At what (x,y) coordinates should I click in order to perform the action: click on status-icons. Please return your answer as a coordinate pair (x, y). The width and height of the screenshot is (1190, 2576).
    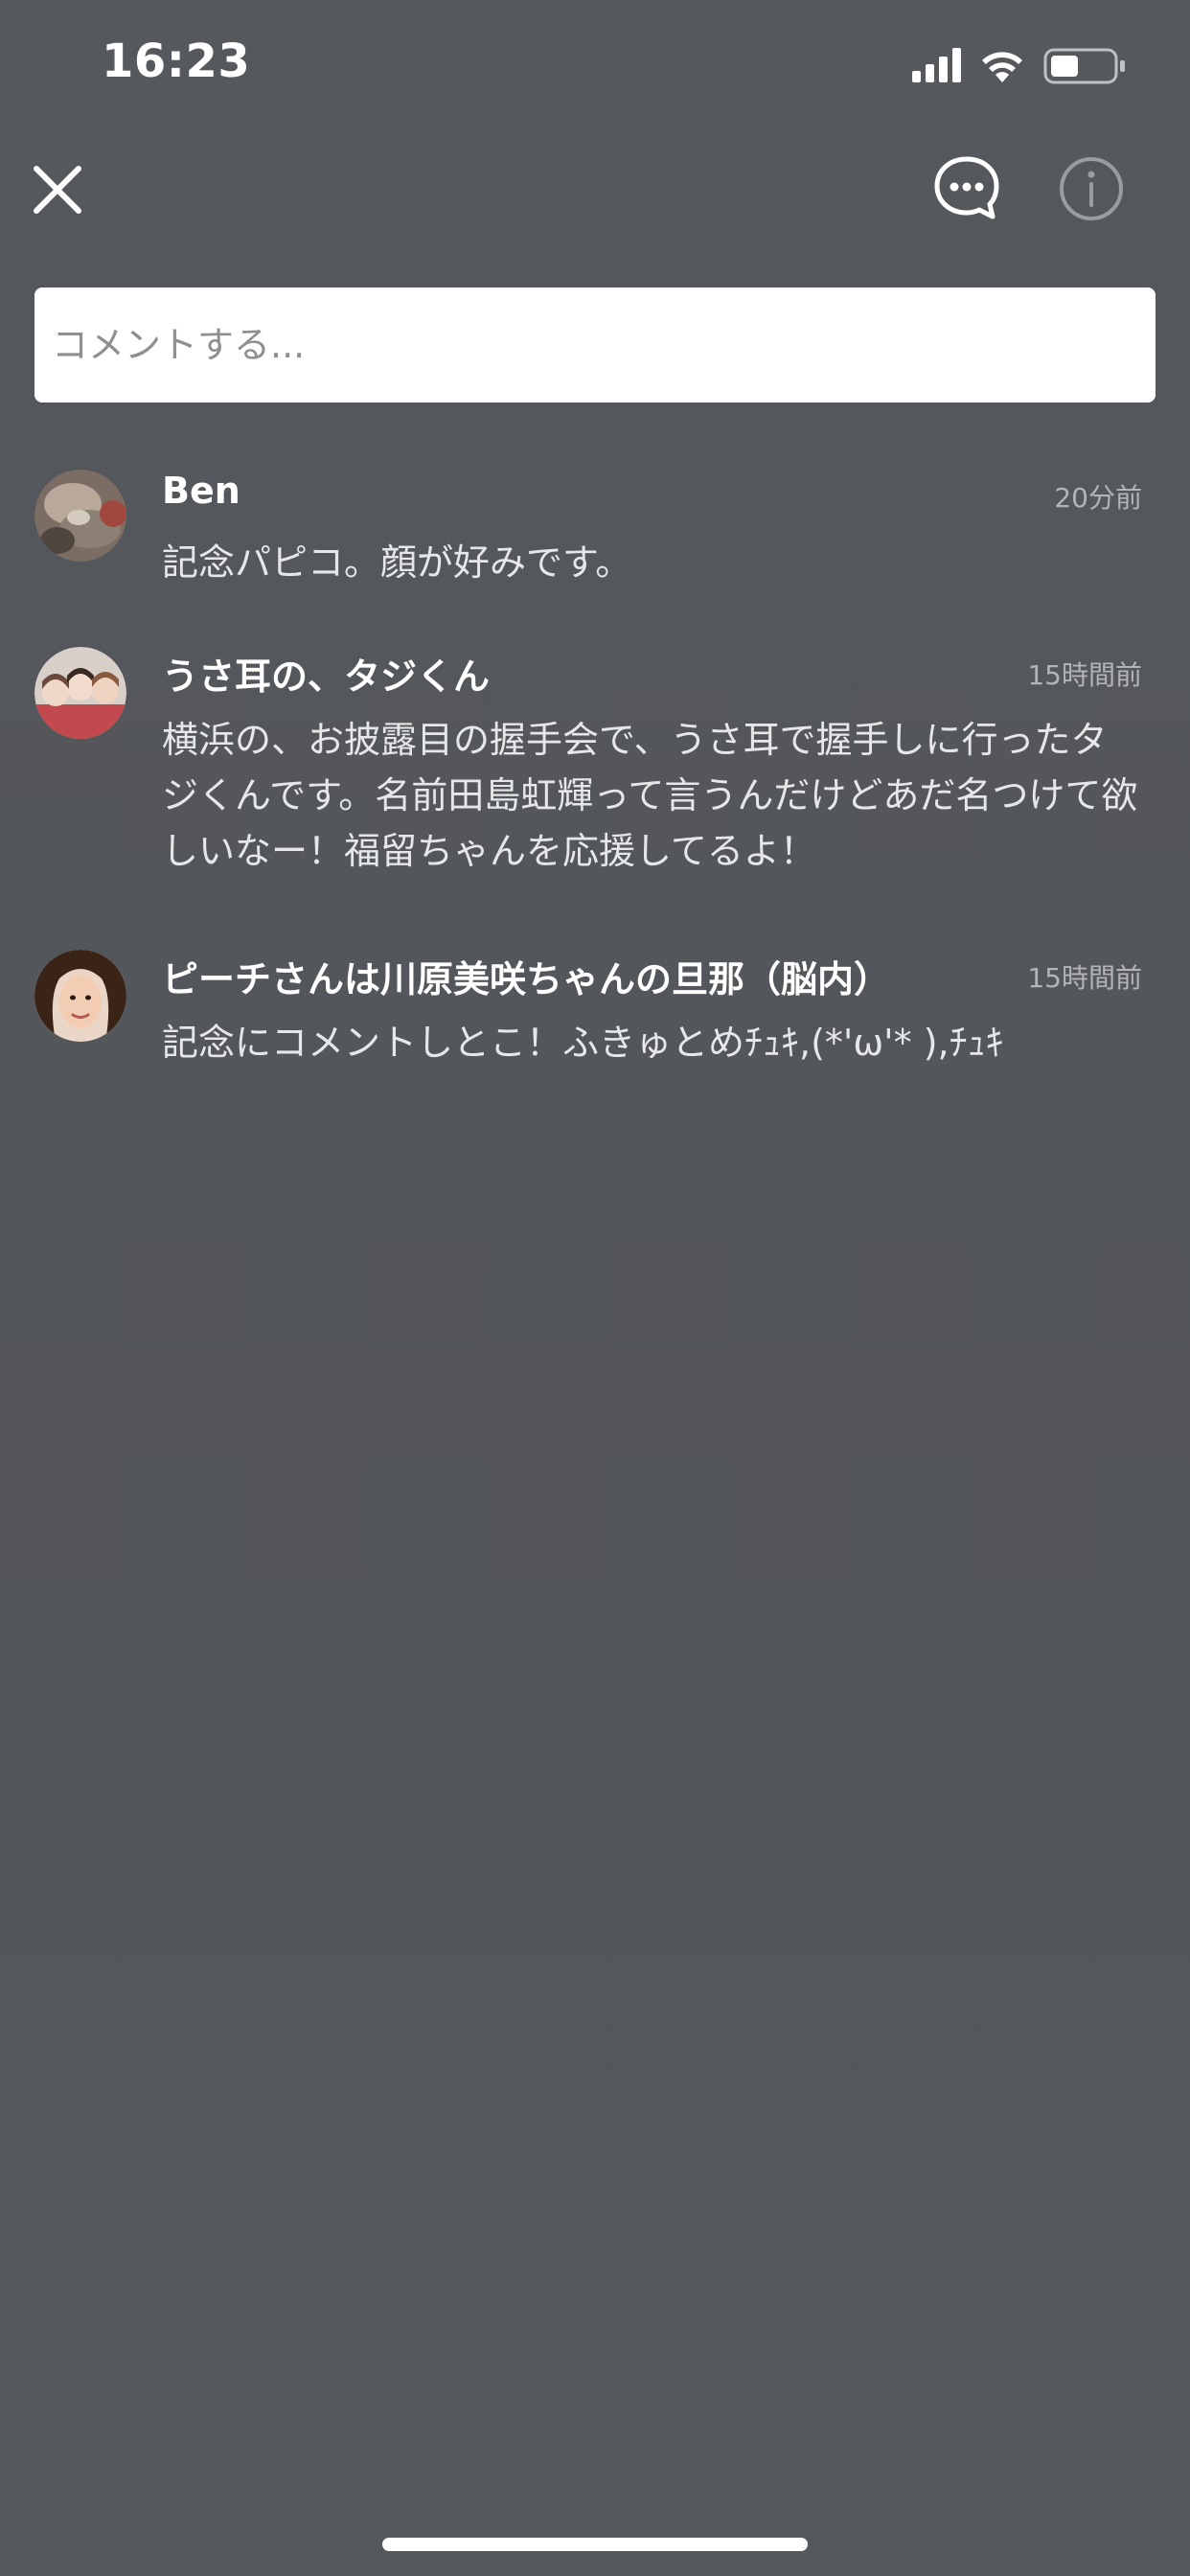
    Looking at the image, I should click on (1018, 66).